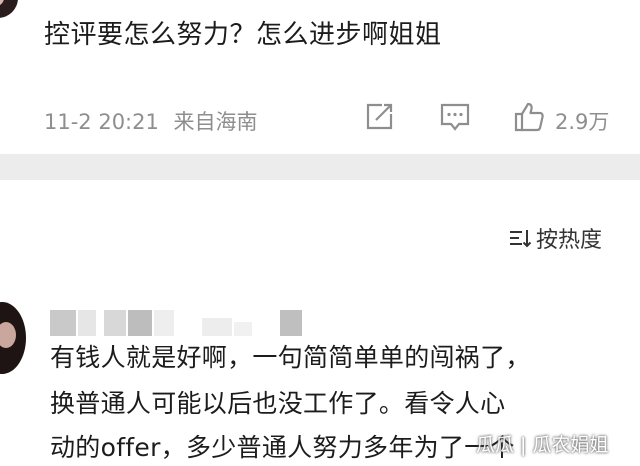 The width and height of the screenshot is (640, 466). I want to click on watermark: 瓜瓜 | 瓜农娟姐, so click(542, 445).